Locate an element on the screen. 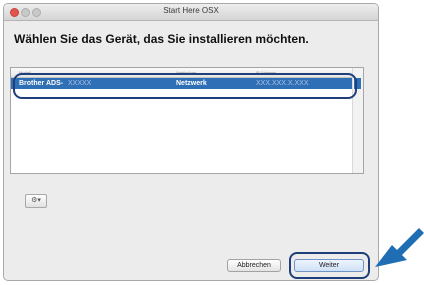  row-callout-outline is located at coordinates (185, 86).